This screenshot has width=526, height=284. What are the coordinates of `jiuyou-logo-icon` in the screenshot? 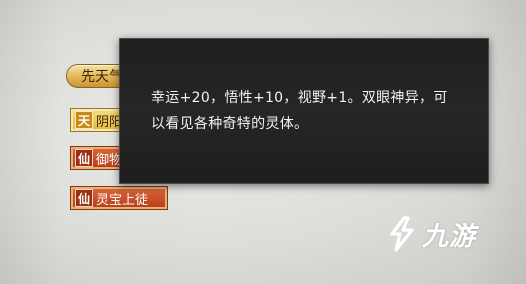 It's located at (402, 234).